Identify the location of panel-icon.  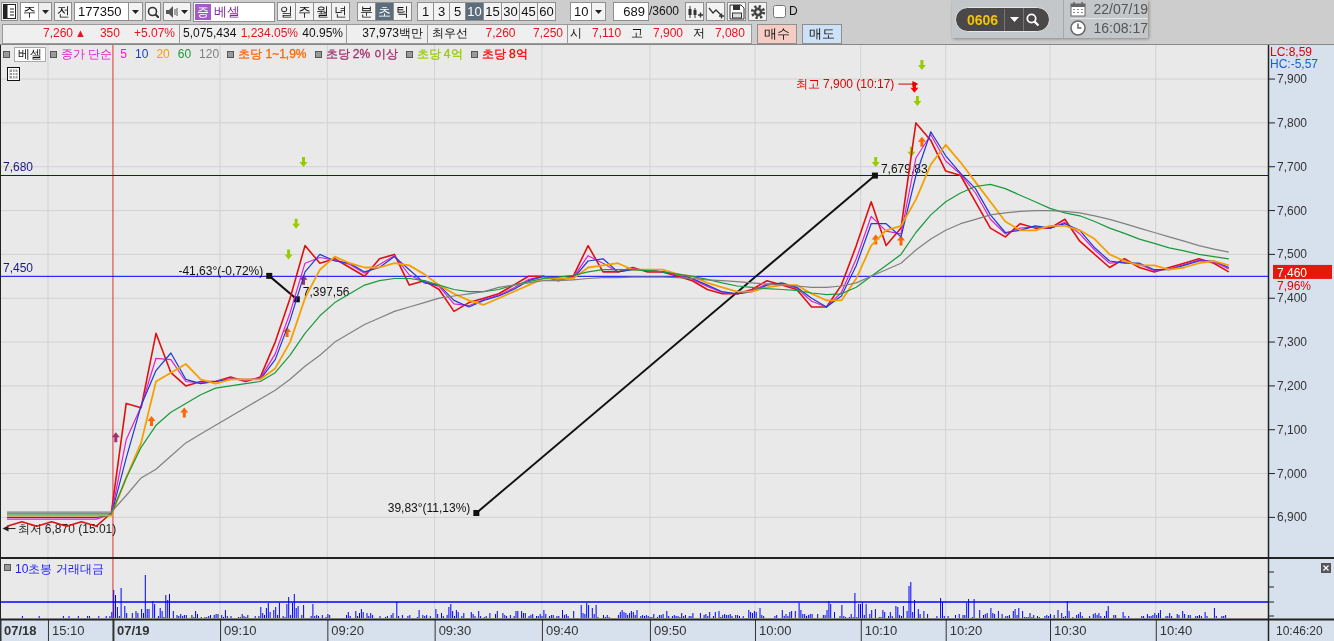
(9, 11).